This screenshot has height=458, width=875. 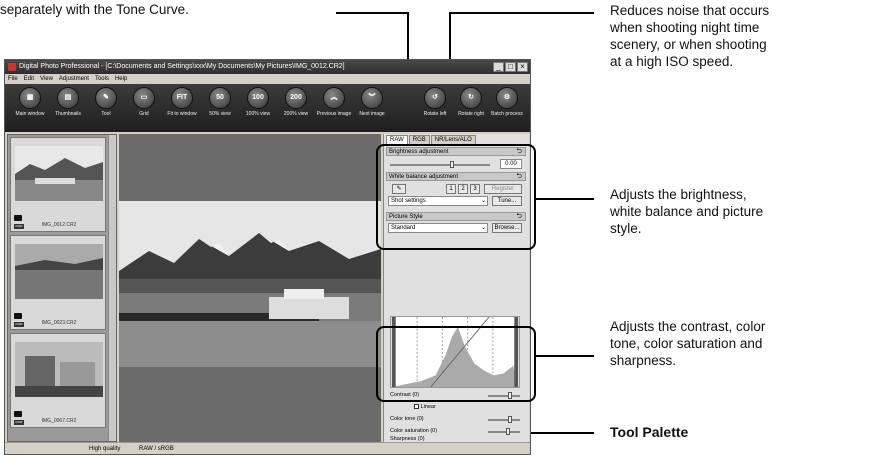 I want to click on batch-icon: ⚙, so click(x=507, y=98).